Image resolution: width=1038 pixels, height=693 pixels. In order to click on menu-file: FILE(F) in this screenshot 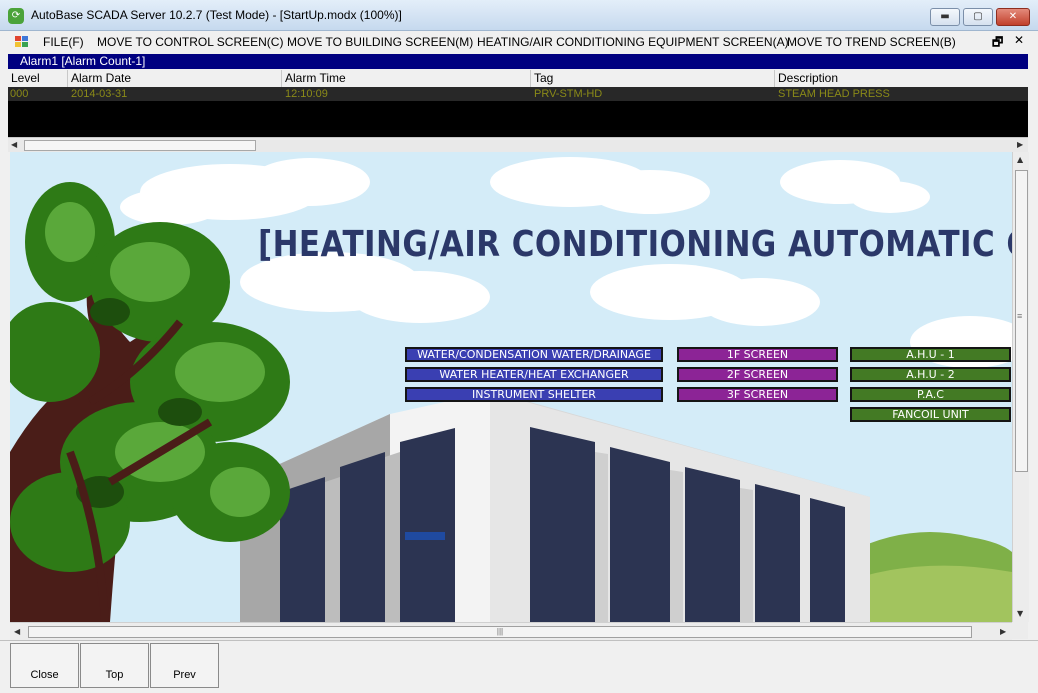, I will do `click(63, 42)`.